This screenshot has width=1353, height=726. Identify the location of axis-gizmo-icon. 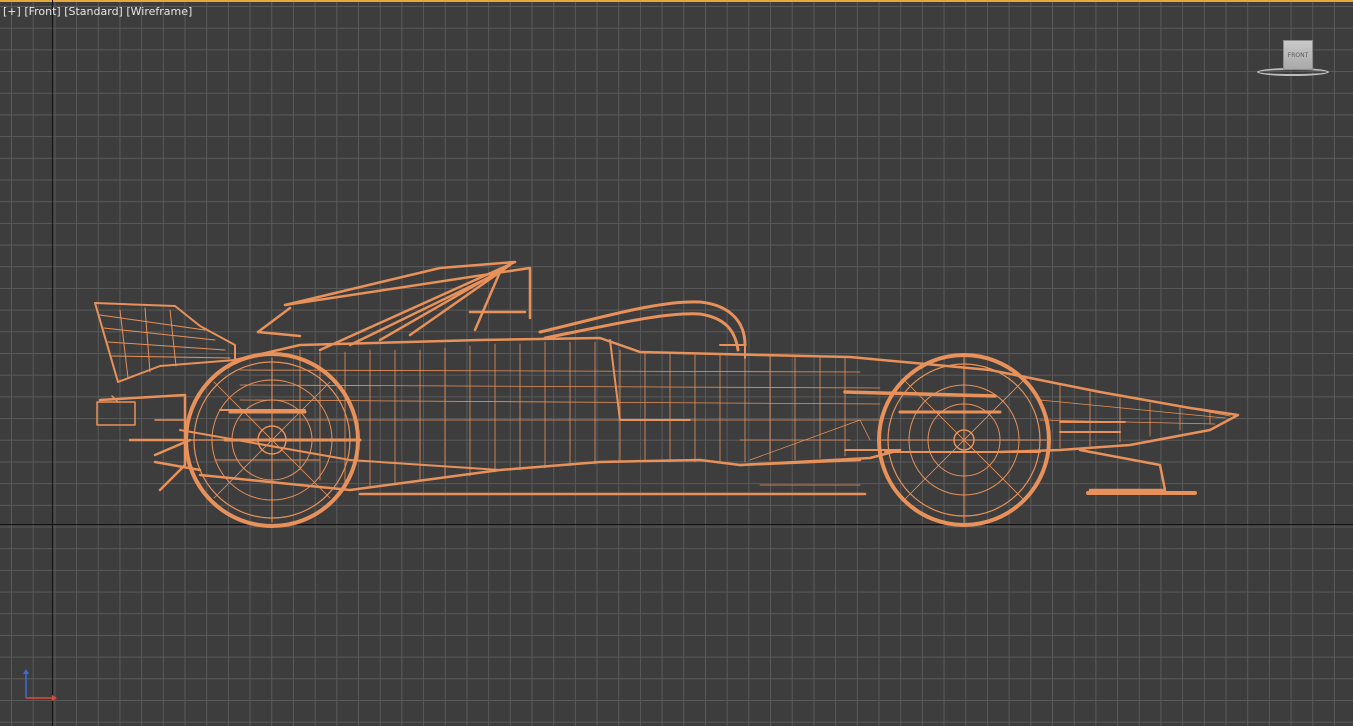
(40, 685).